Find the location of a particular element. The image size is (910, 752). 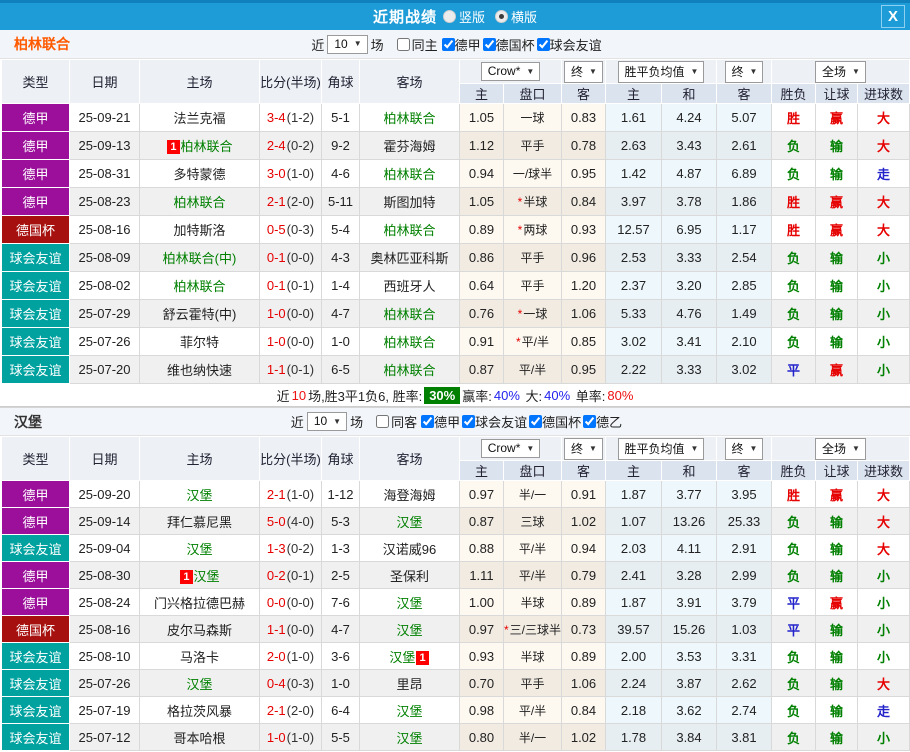

same-venue-checkbox: 同主 is located at coordinates (417, 44).